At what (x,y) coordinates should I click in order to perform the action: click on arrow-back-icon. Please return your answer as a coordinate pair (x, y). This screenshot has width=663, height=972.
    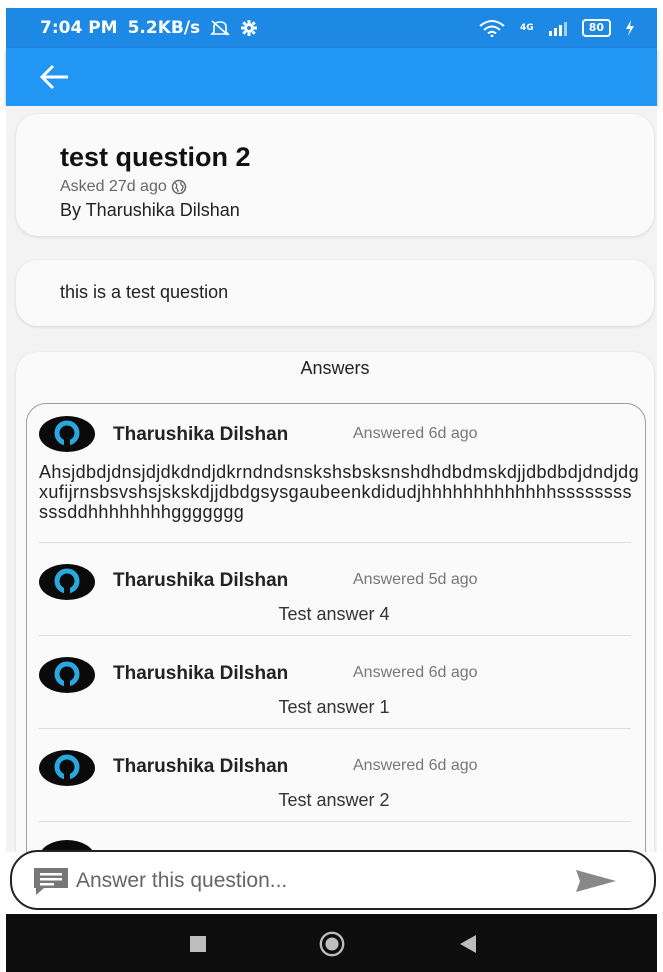
    Looking at the image, I should click on (53, 77).